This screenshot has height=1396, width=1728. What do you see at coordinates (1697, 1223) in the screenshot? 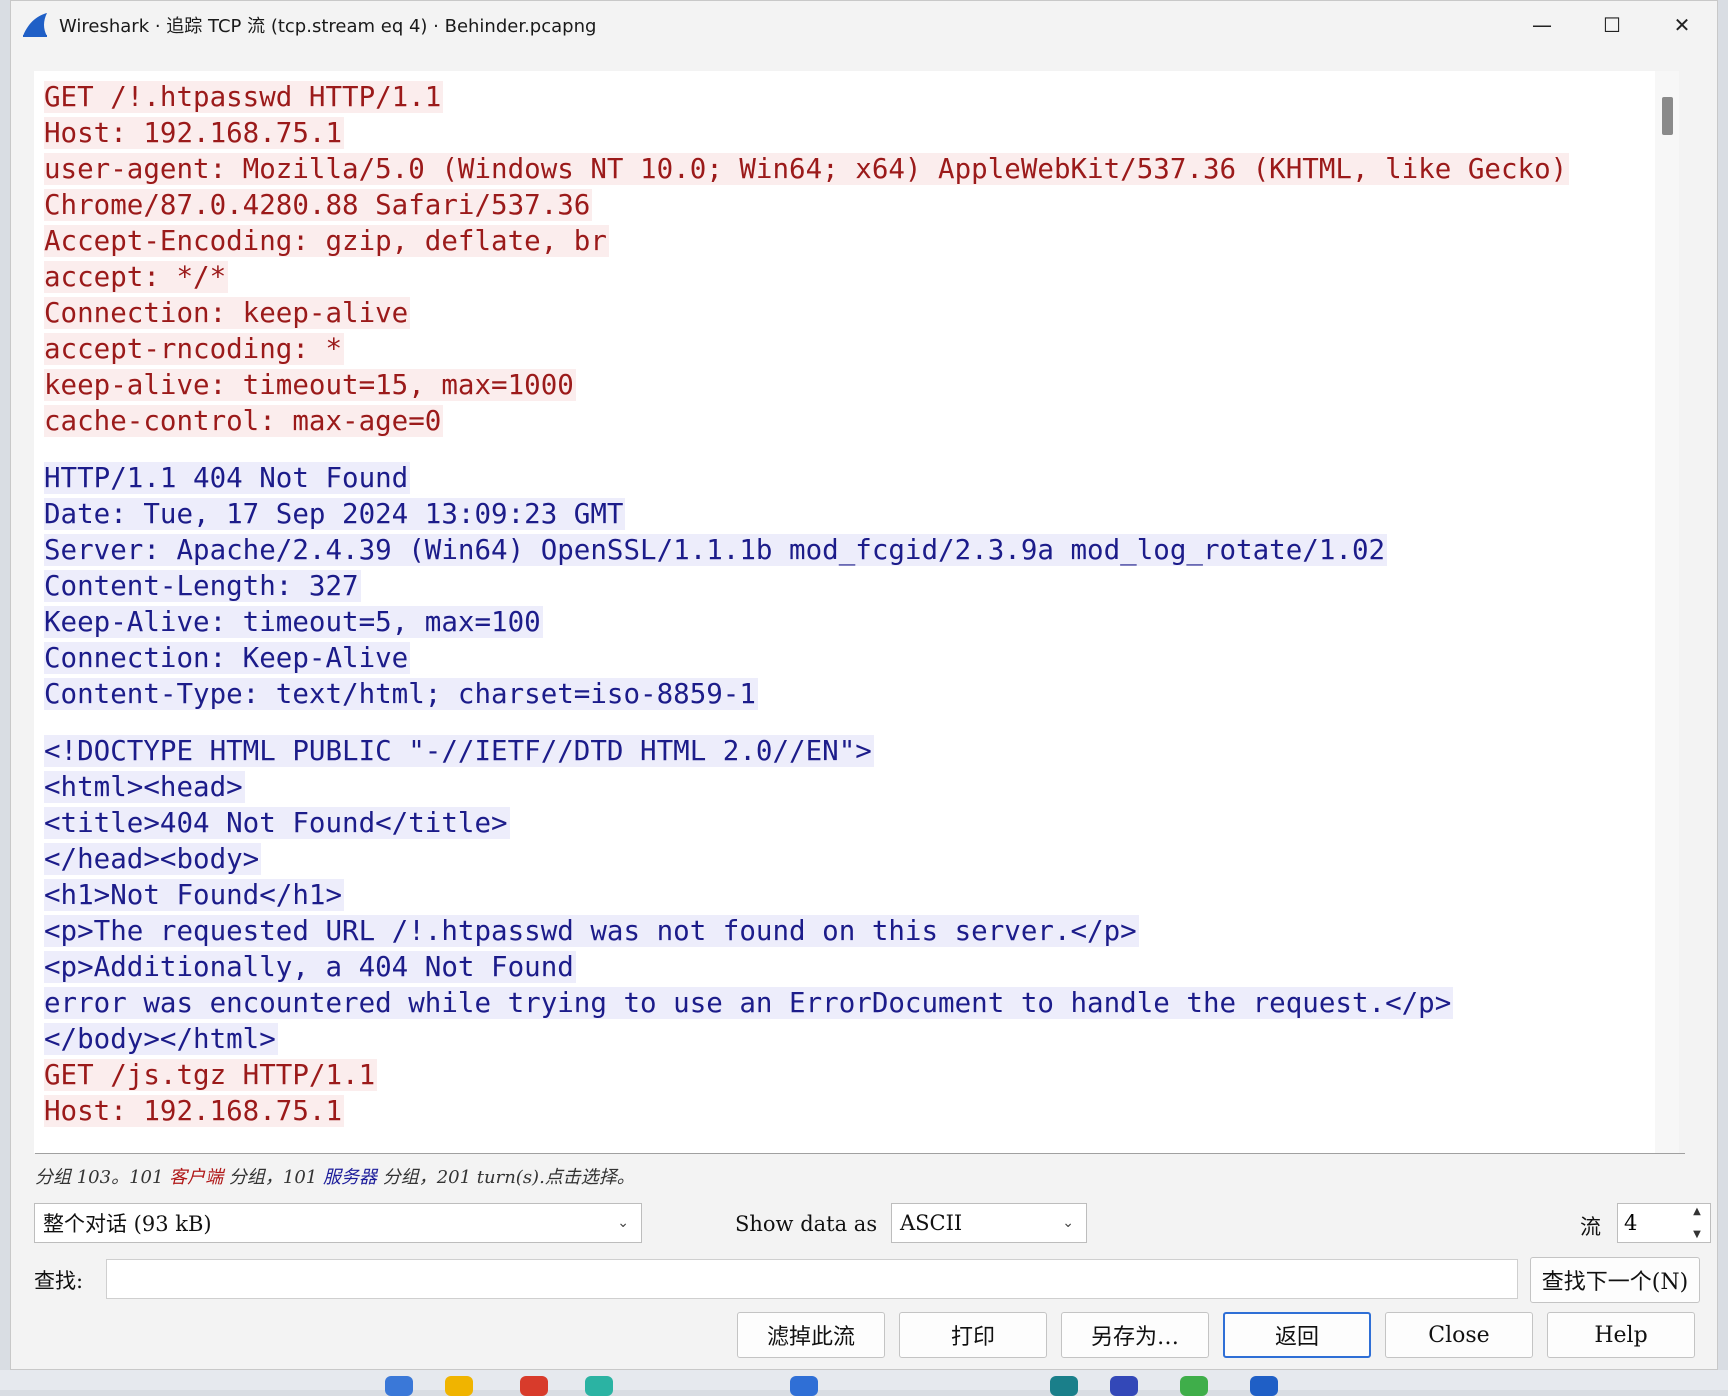
I see `spin-arrows: ▲ ▼` at bounding box center [1697, 1223].